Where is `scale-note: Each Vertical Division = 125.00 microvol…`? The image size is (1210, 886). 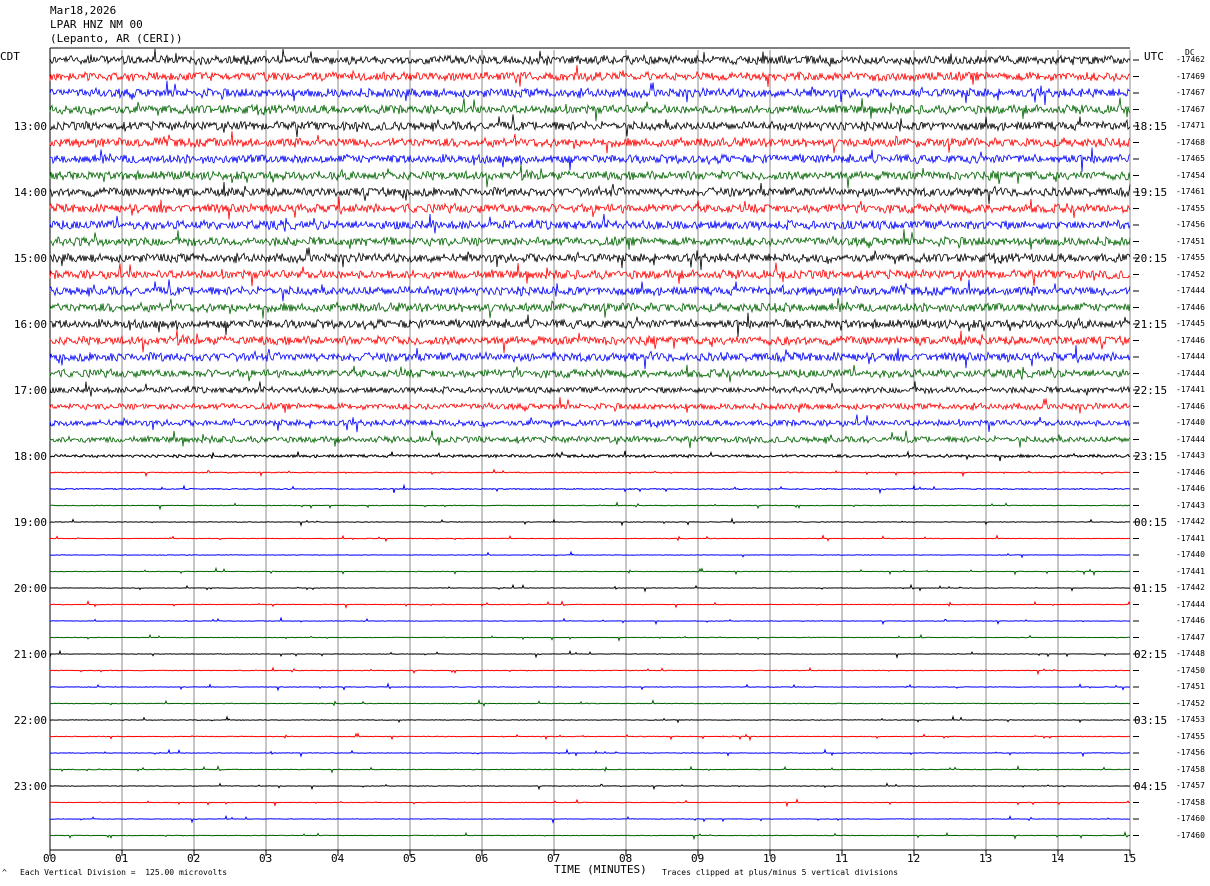
scale-note: Each Vertical Division = 125.00 microvol… is located at coordinates (124, 872).